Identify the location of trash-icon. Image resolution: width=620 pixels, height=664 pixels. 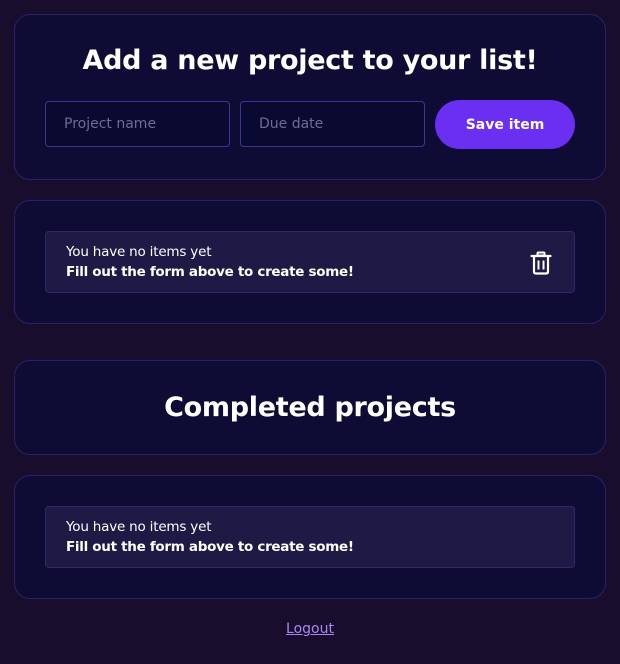
(541, 263).